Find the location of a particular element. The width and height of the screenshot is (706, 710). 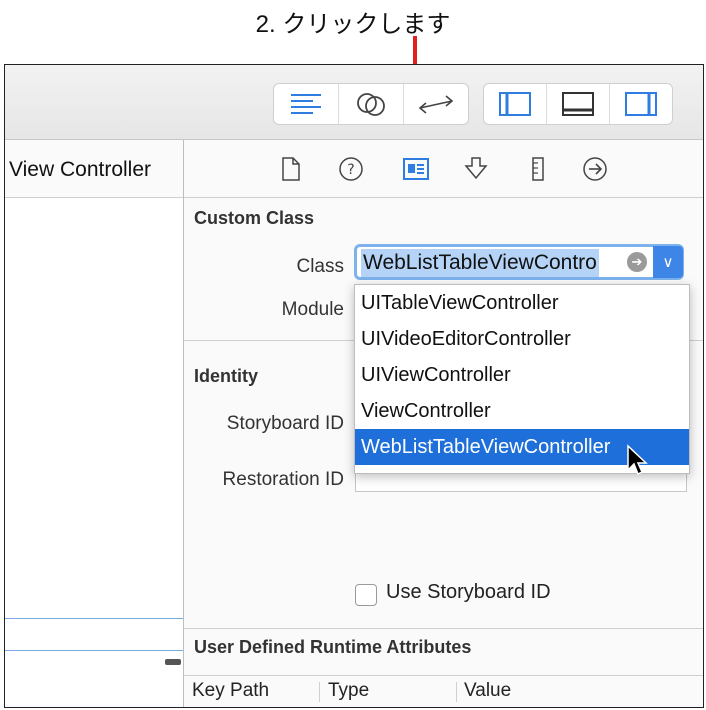

class-label: Class is located at coordinates (320, 266).